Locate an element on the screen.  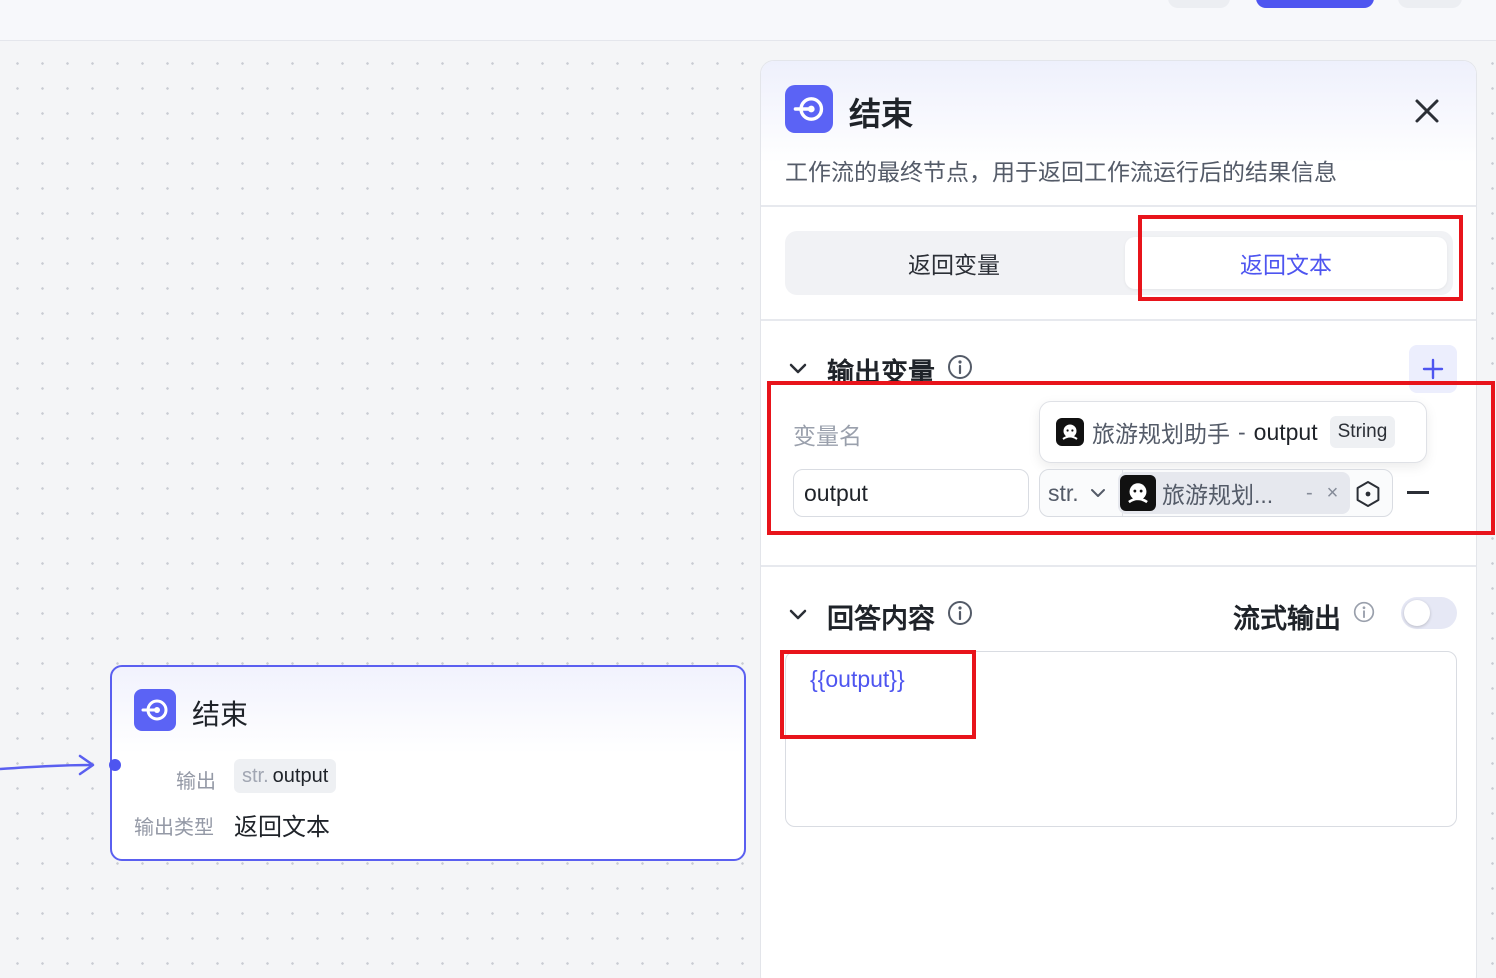
tab-return-text: 返回文本 is located at coordinates (1286, 263).